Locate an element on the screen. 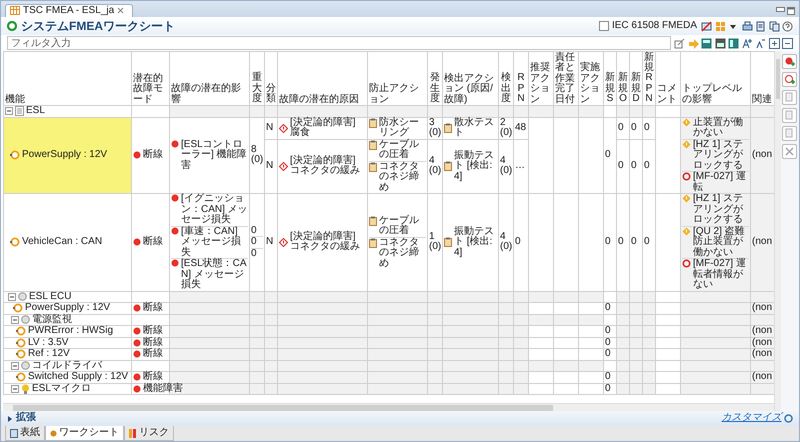  column-header: 関連 is located at coordinates (762, 79).